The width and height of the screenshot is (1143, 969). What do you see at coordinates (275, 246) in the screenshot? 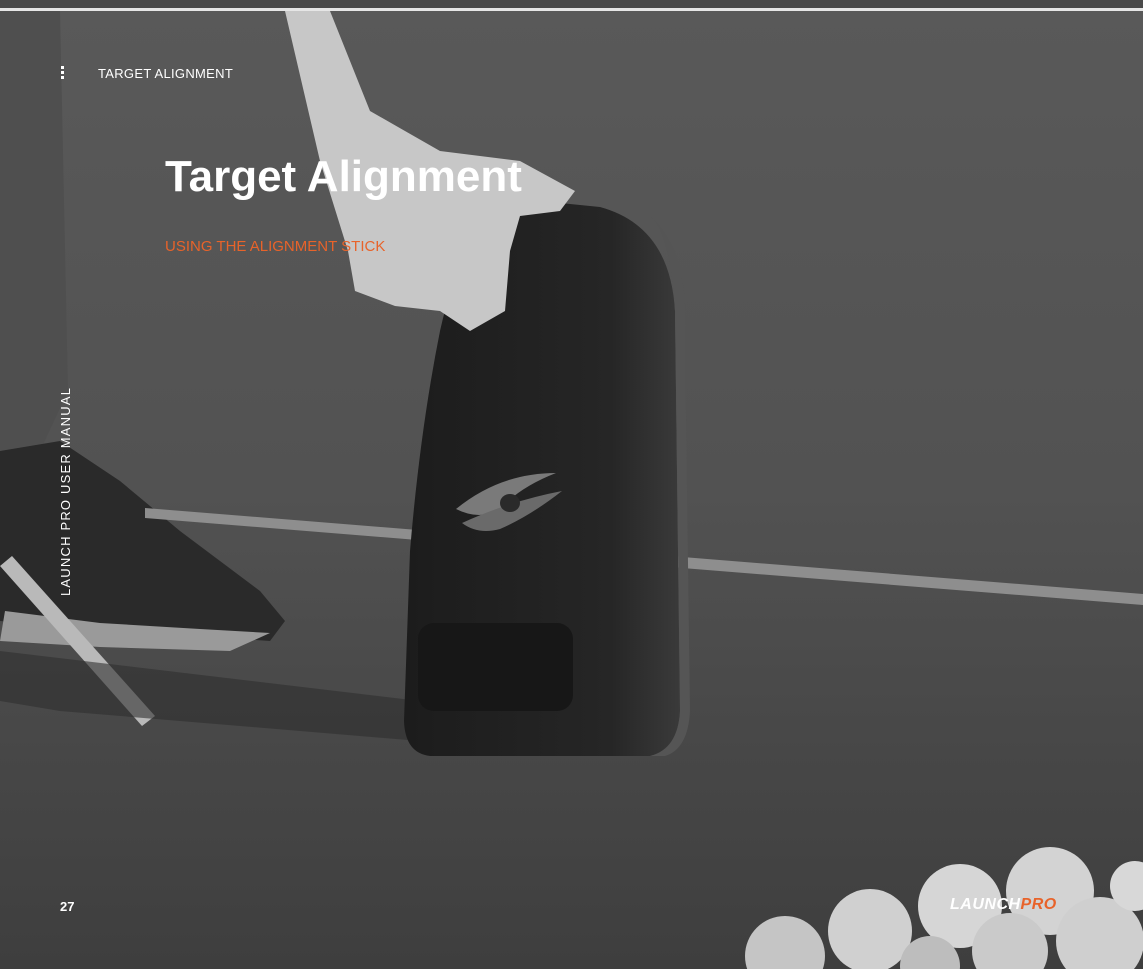
I see `page-subtitle: USING THE ALIGNMENT STICK` at bounding box center [275, 246].